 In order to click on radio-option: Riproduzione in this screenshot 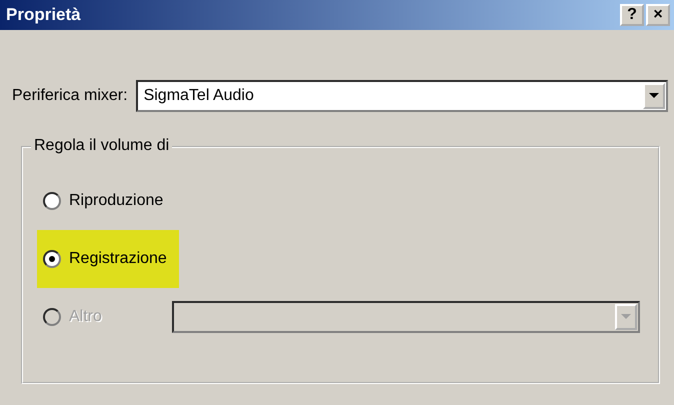, I will do `click(106, 201)`.